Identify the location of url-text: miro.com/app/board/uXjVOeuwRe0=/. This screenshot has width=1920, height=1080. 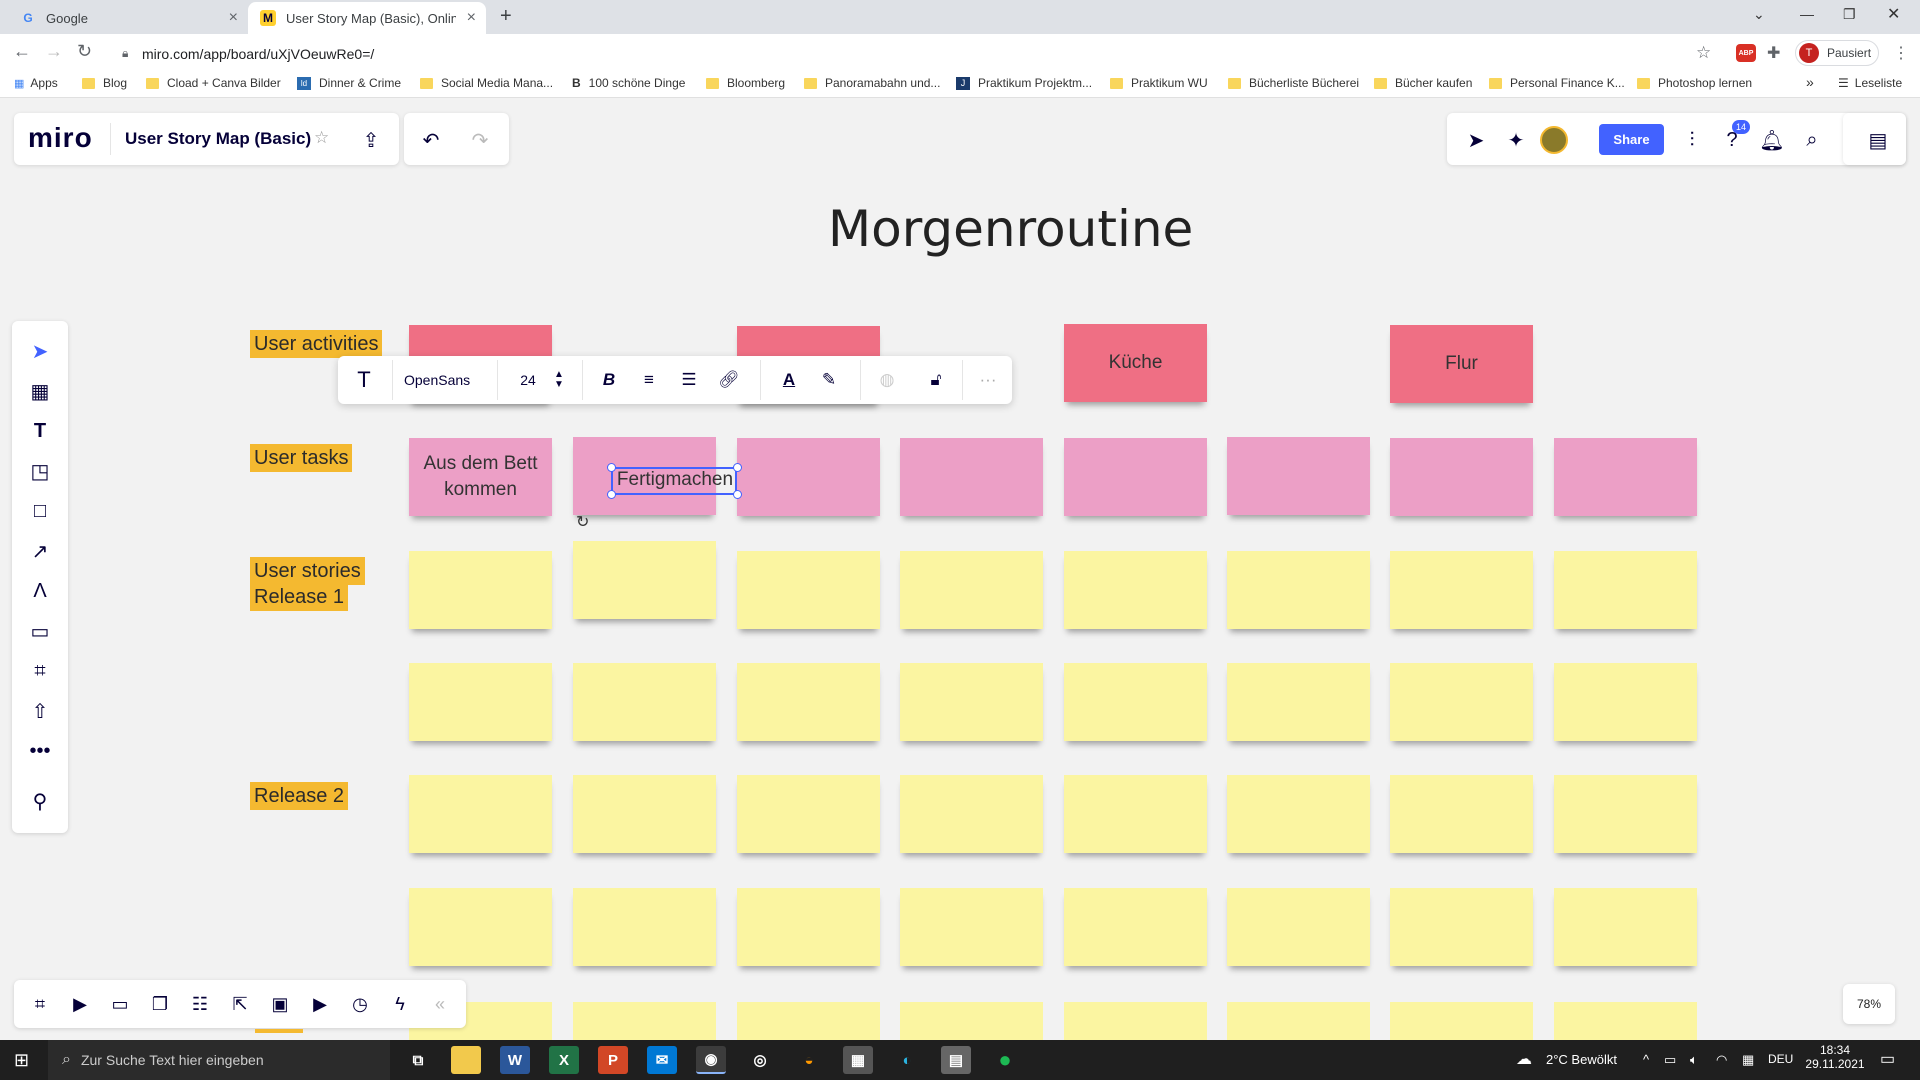
(258, 54).